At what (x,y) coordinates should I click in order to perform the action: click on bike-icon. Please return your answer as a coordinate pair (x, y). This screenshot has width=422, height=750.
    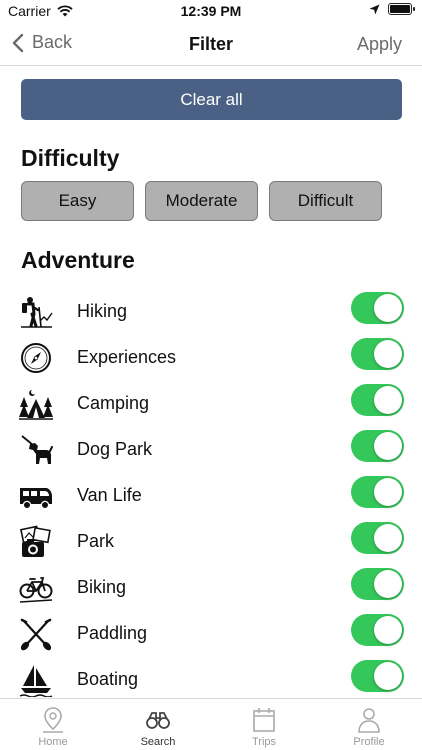
    Looking at the image, I should click on (36, 590).